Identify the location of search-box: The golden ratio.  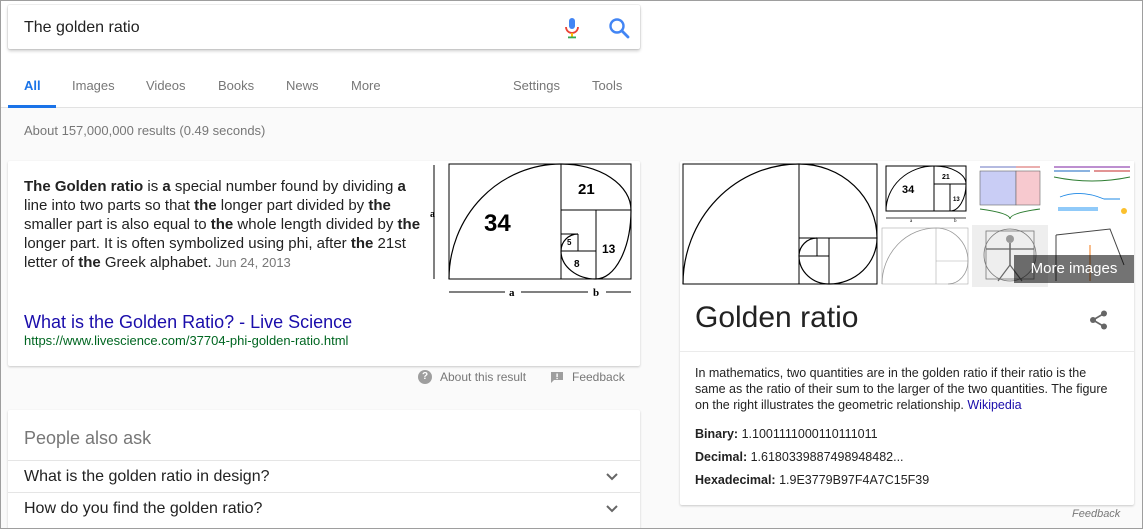
(324, 27).